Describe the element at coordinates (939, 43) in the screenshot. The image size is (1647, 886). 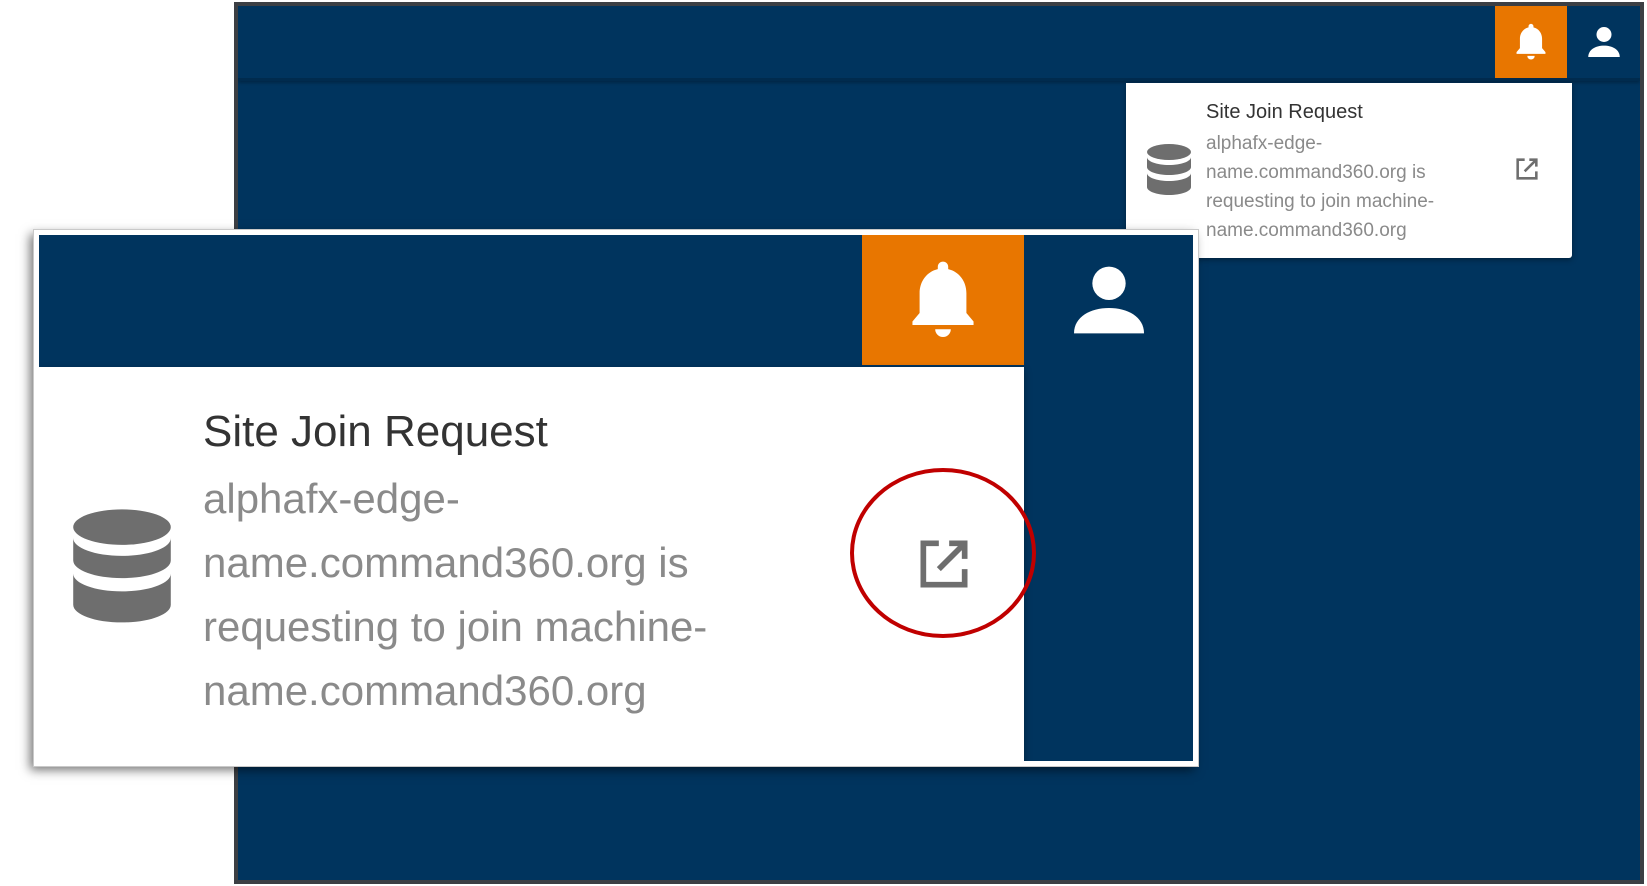
I see `top-bar` at that location.